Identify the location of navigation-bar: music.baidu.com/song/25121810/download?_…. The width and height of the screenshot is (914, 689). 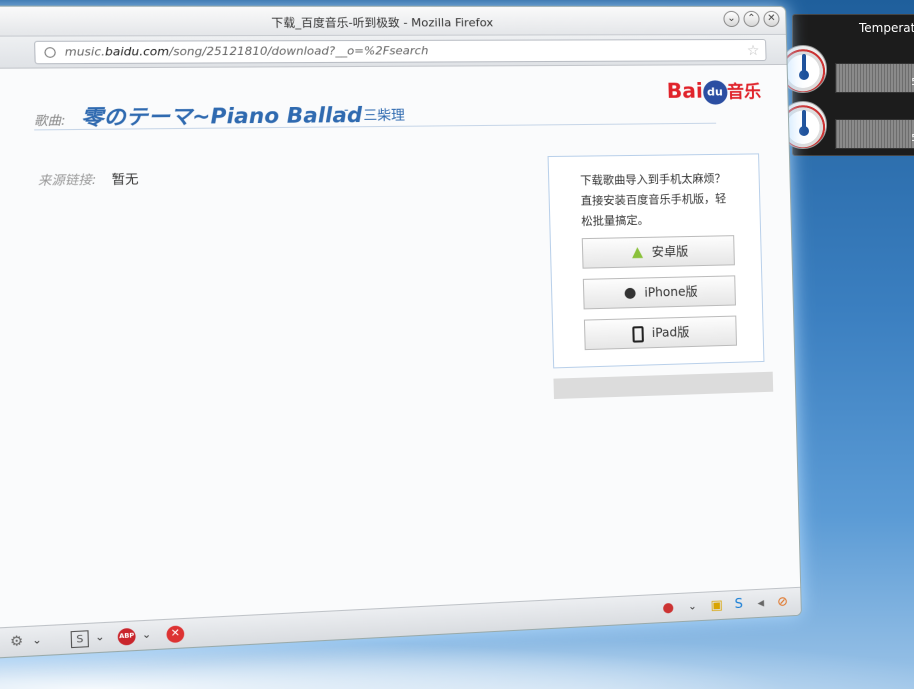
(393, 51).